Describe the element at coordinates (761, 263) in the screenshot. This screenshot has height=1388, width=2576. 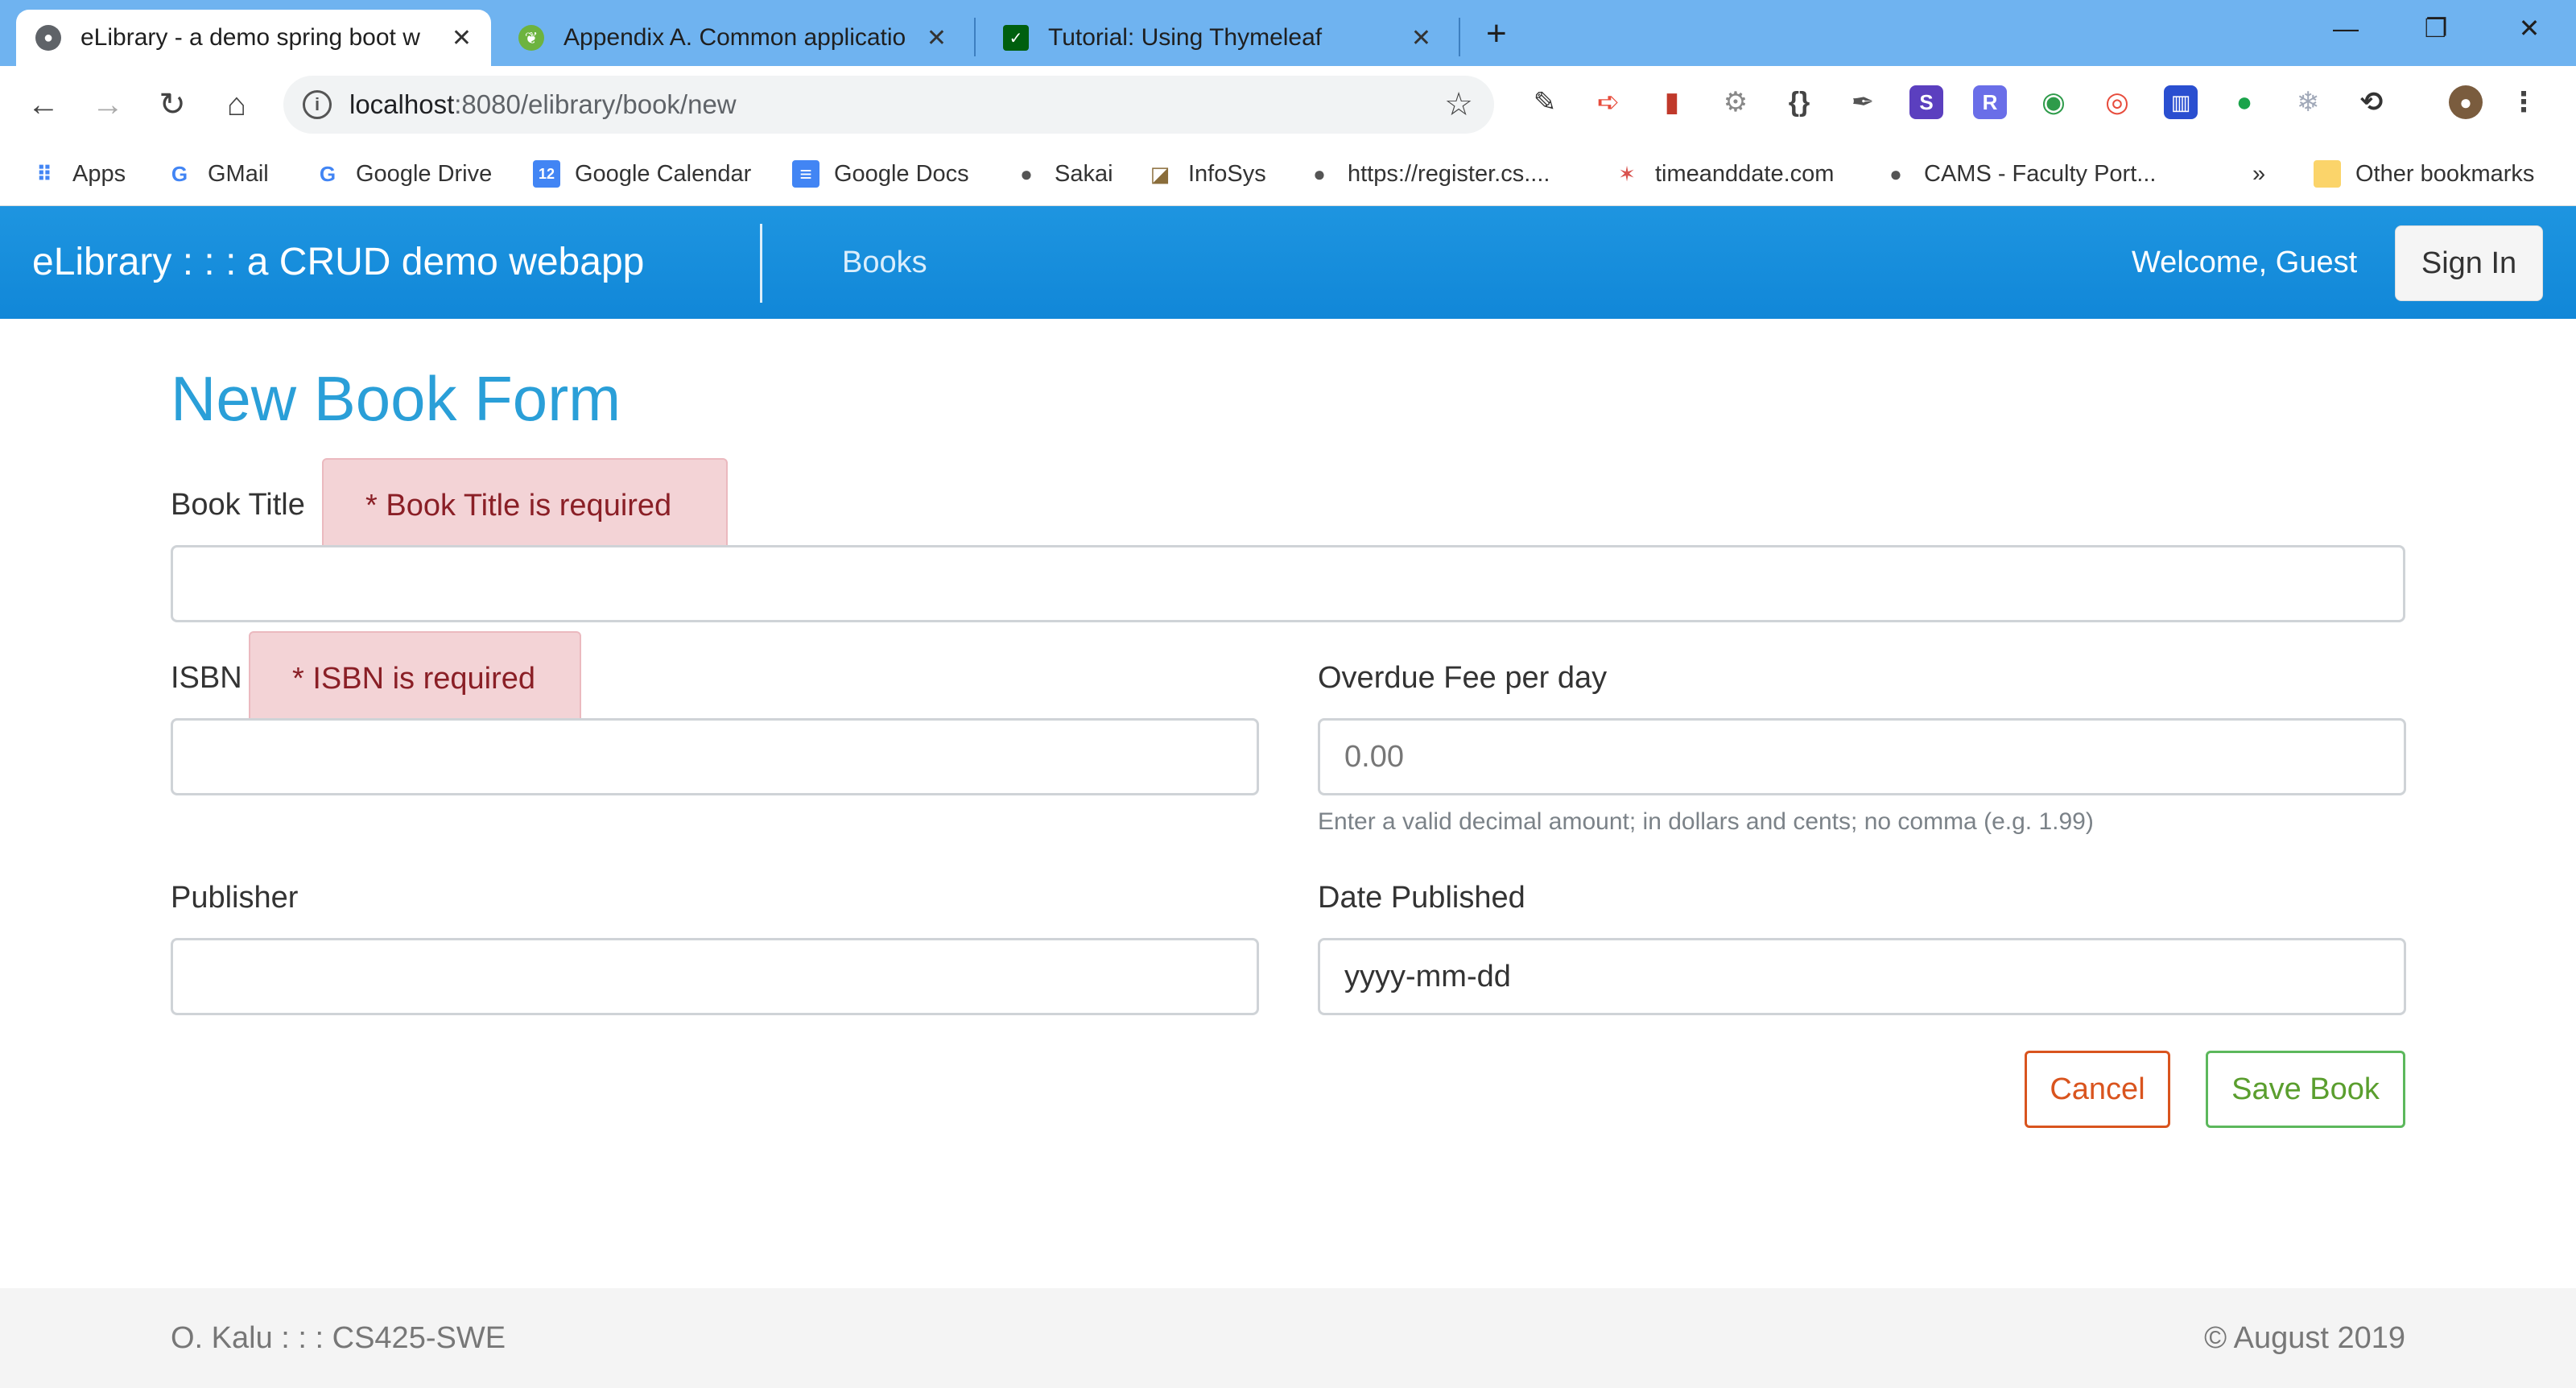
I see `navbar-divider` at that location.